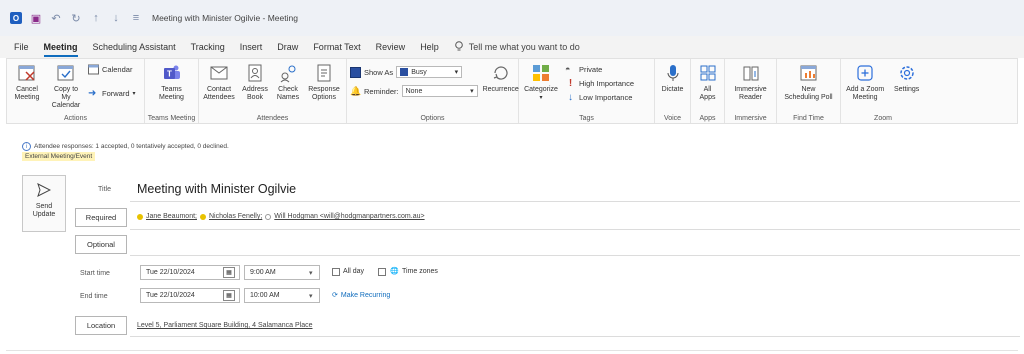  I want to click on response-options-button: Response Options, so click(324, 86).